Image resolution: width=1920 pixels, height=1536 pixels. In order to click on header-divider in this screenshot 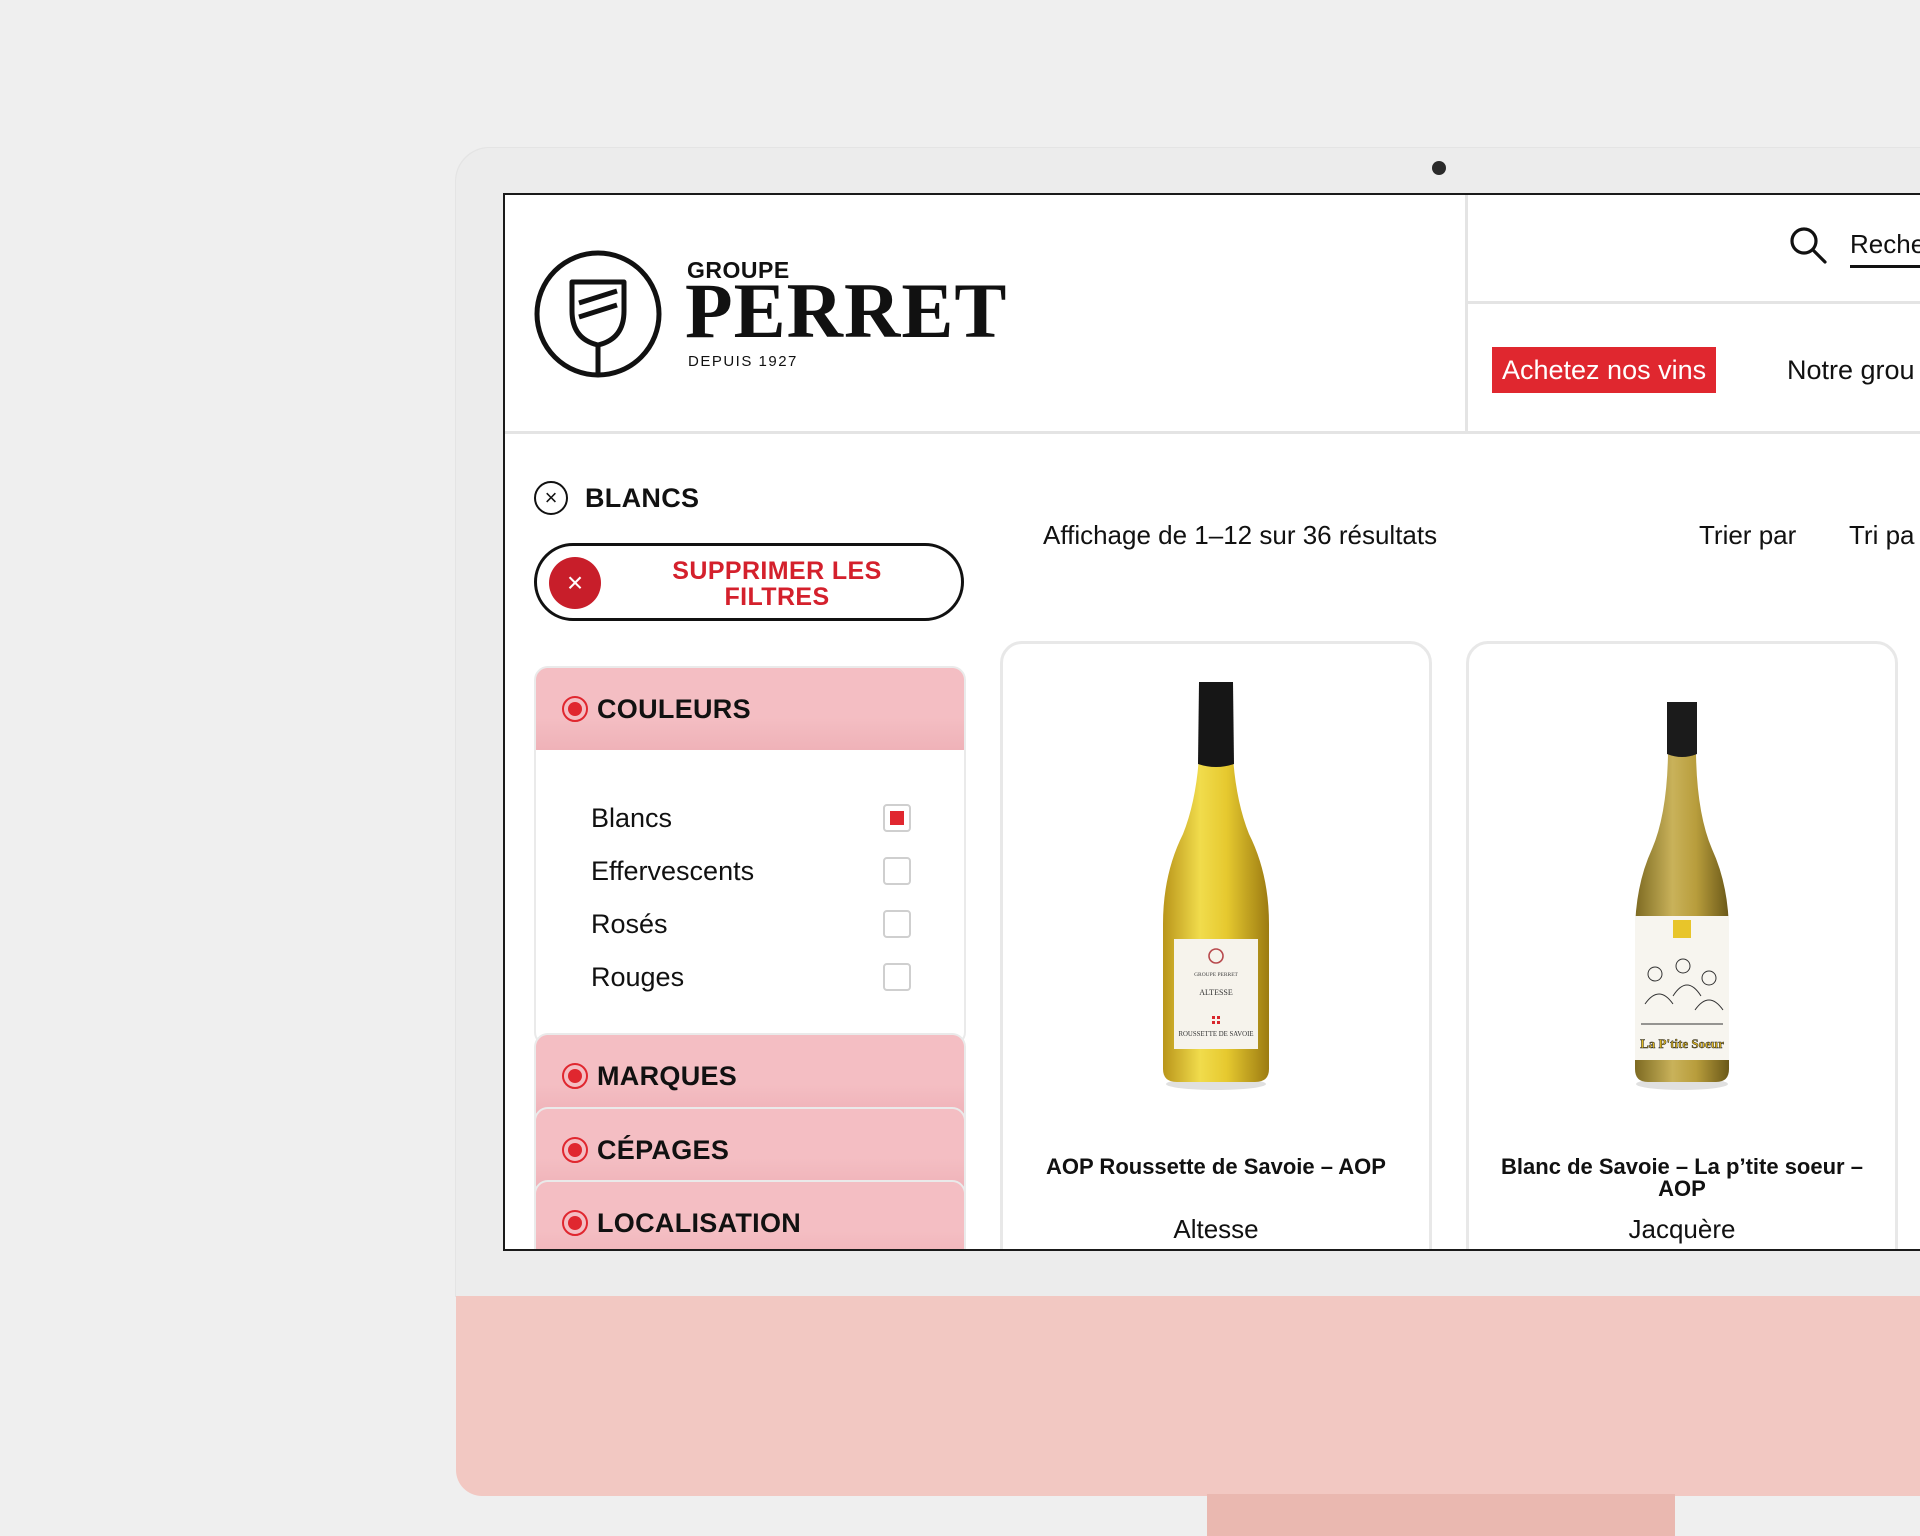, I will do `click(1466, 313)`.